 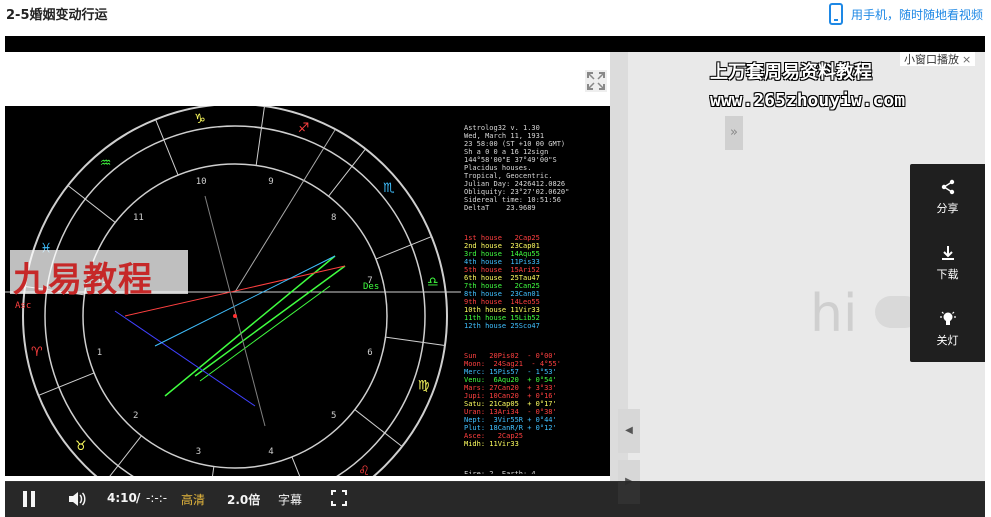 What do you see at coordinates (629, 431) in the screenshot?
I see `left-arrow-icon: ◀` at bounding box center [629, 431].